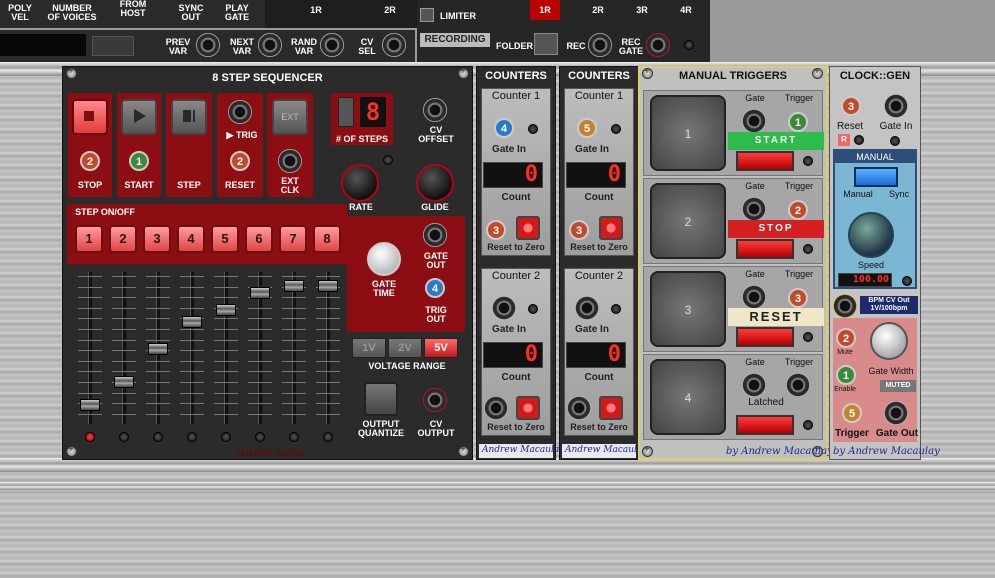 The width and height of the screenshot is (995, 578). What do you see at coordinates (846, 338) in the screenshot?
I see `mute-badge: 2` at bounding box center [846, 338].